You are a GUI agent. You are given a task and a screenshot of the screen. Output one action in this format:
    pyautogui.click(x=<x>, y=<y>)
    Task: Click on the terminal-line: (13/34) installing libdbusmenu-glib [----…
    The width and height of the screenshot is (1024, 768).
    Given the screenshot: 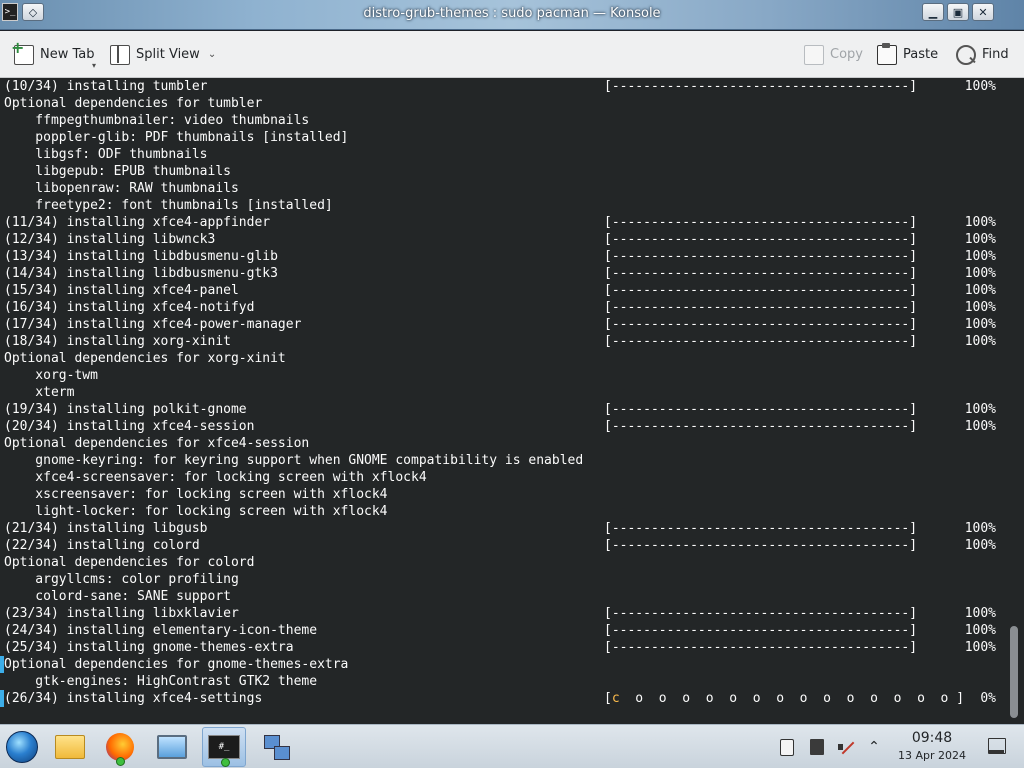 What is the action you would take?
    pyautogui.click(x=506, y=256)
    